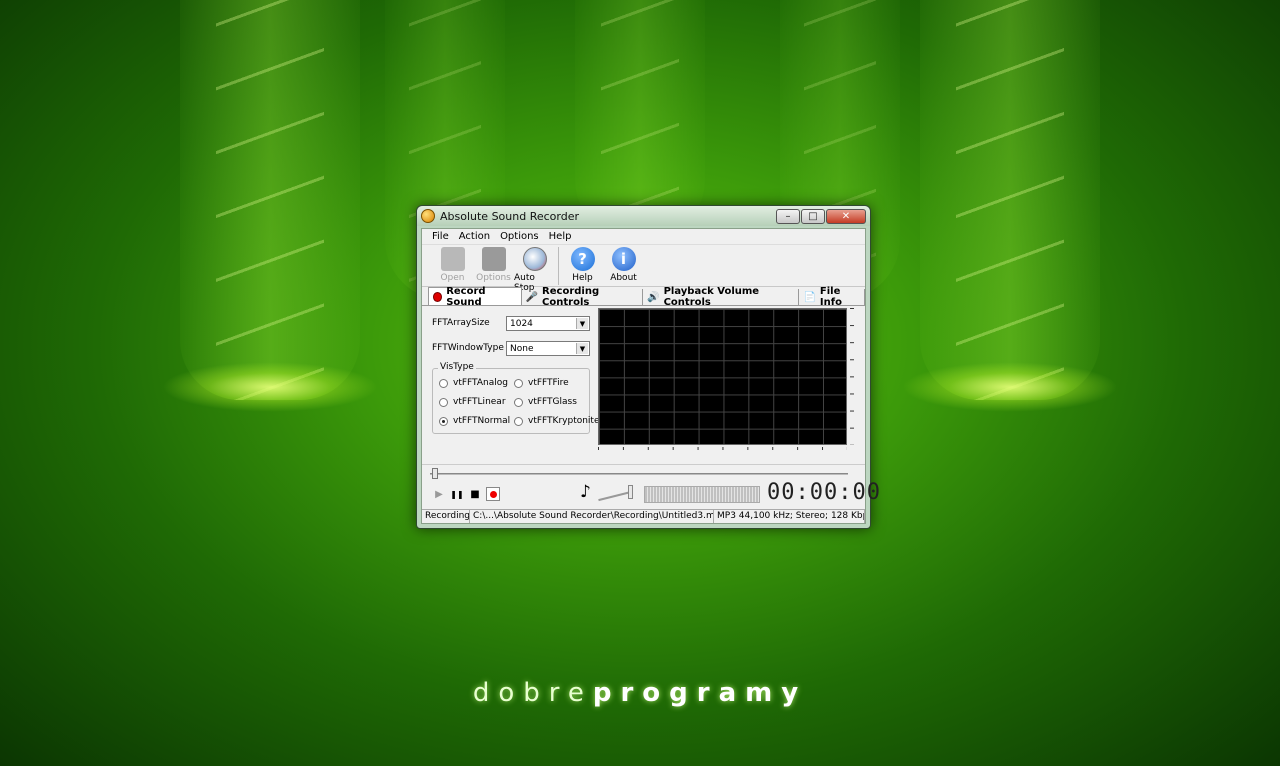  Describe the element at coordinates (474, 421) in the screenshot. I see `radio-vtfftnormal: vtFFTNormal` at that location.